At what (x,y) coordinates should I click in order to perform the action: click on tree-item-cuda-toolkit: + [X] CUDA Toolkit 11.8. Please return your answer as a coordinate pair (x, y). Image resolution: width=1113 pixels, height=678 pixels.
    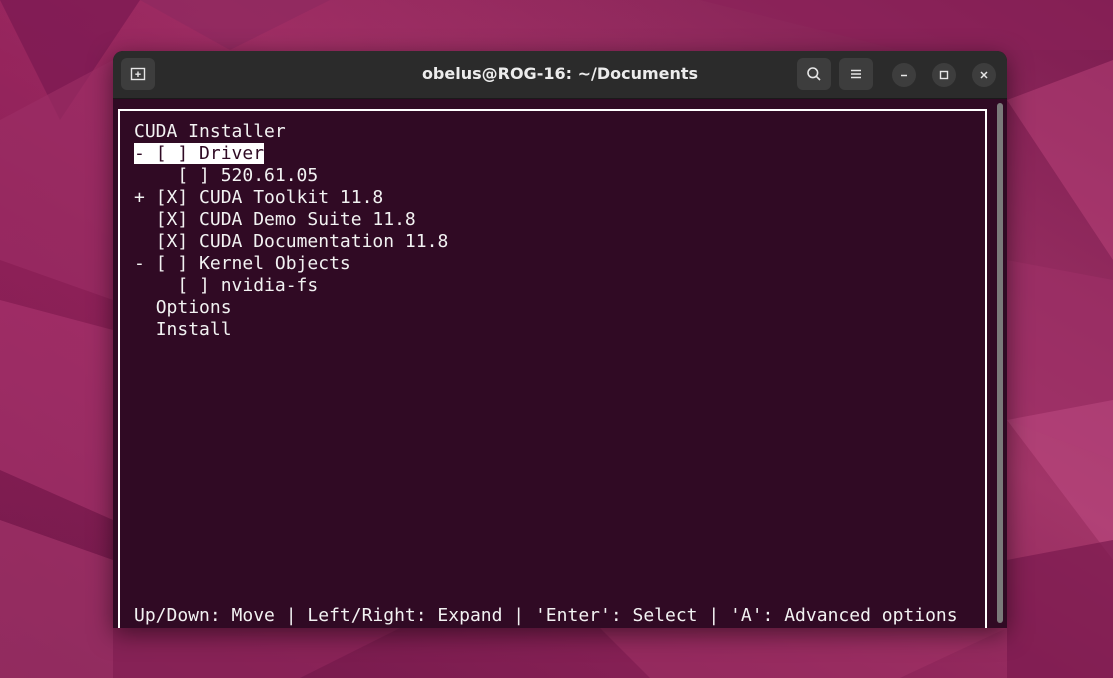
    Looking at the image, I should click on (258, 198).